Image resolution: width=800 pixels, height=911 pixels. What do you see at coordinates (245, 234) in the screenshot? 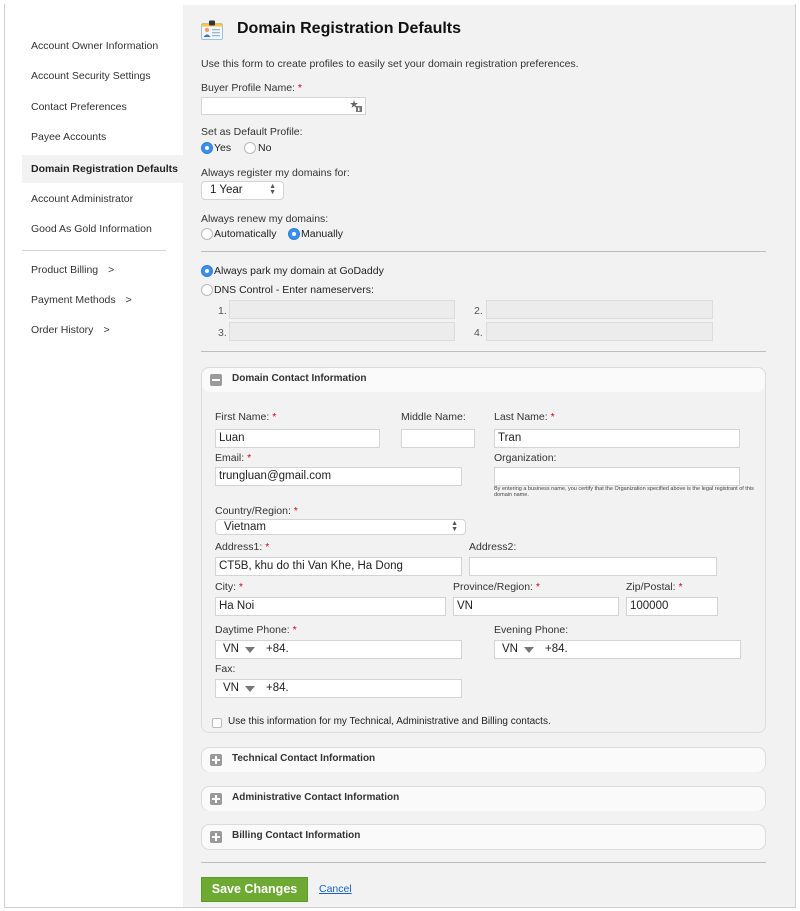
I see `renew-automatically-label: Automatically` at bounding box center [245, 234].